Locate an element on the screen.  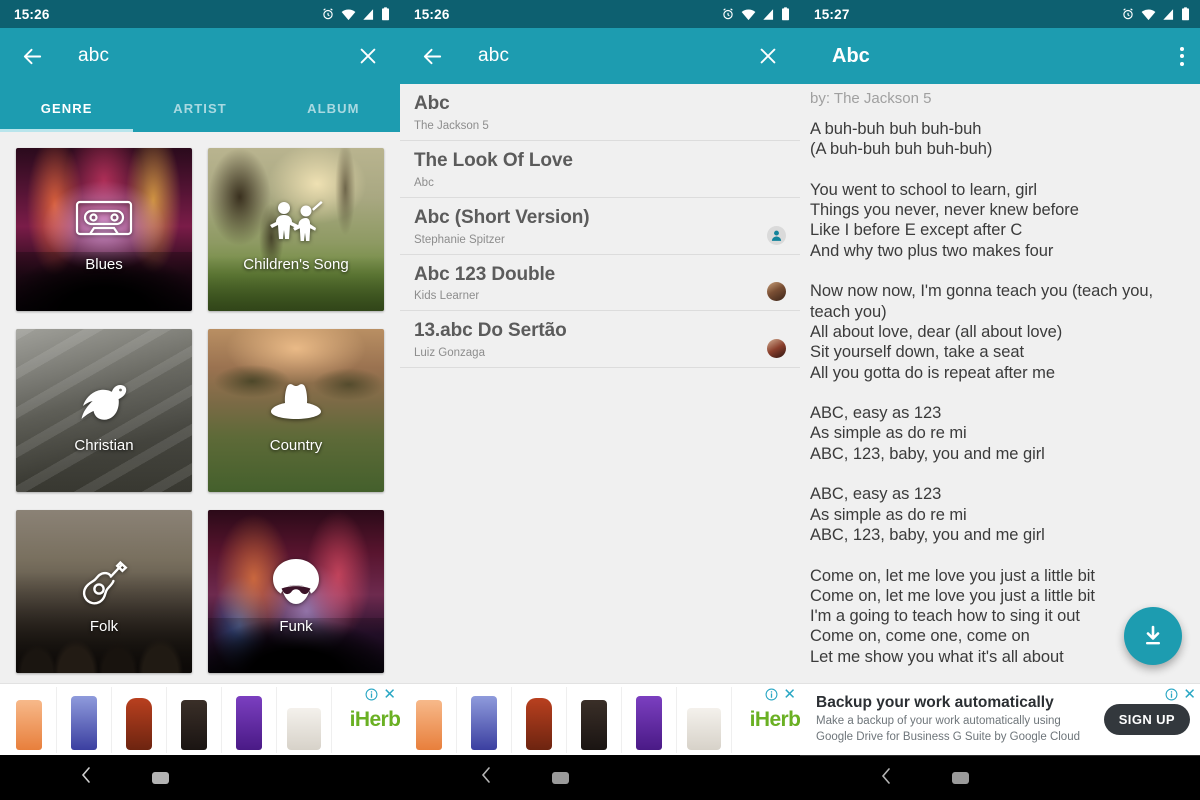
afro-sunglasses-icon is located at coordinates (296, 583).